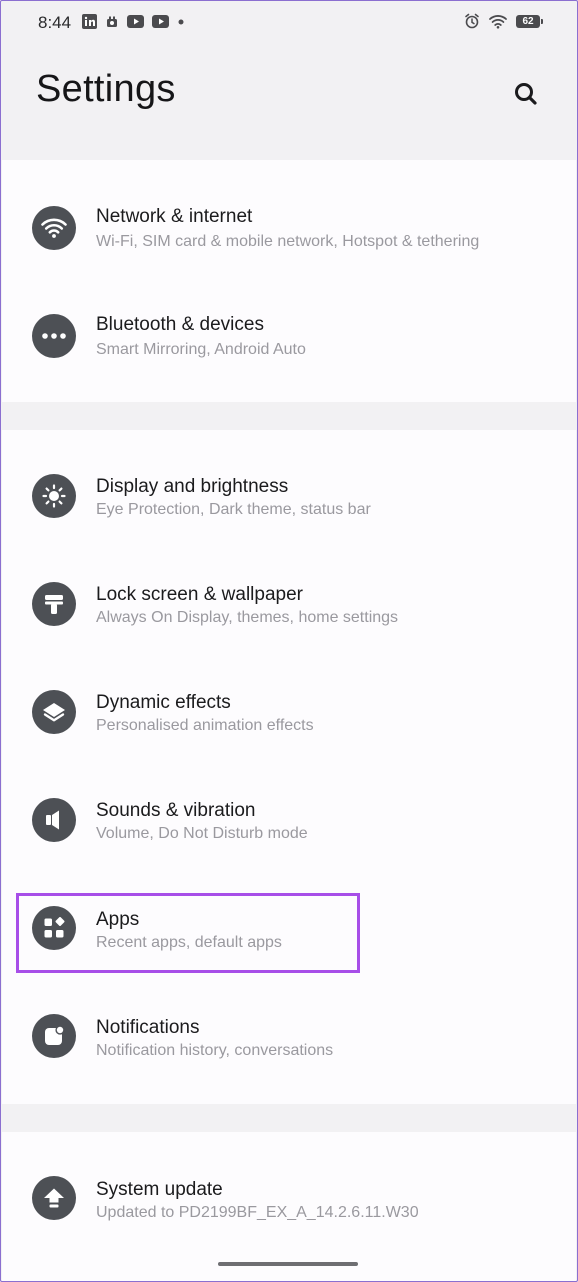  What do you see at coordinates (288, 1264) in the screenshot?
I see `gesture-nav-handle` at bounding box center [288, 1264].